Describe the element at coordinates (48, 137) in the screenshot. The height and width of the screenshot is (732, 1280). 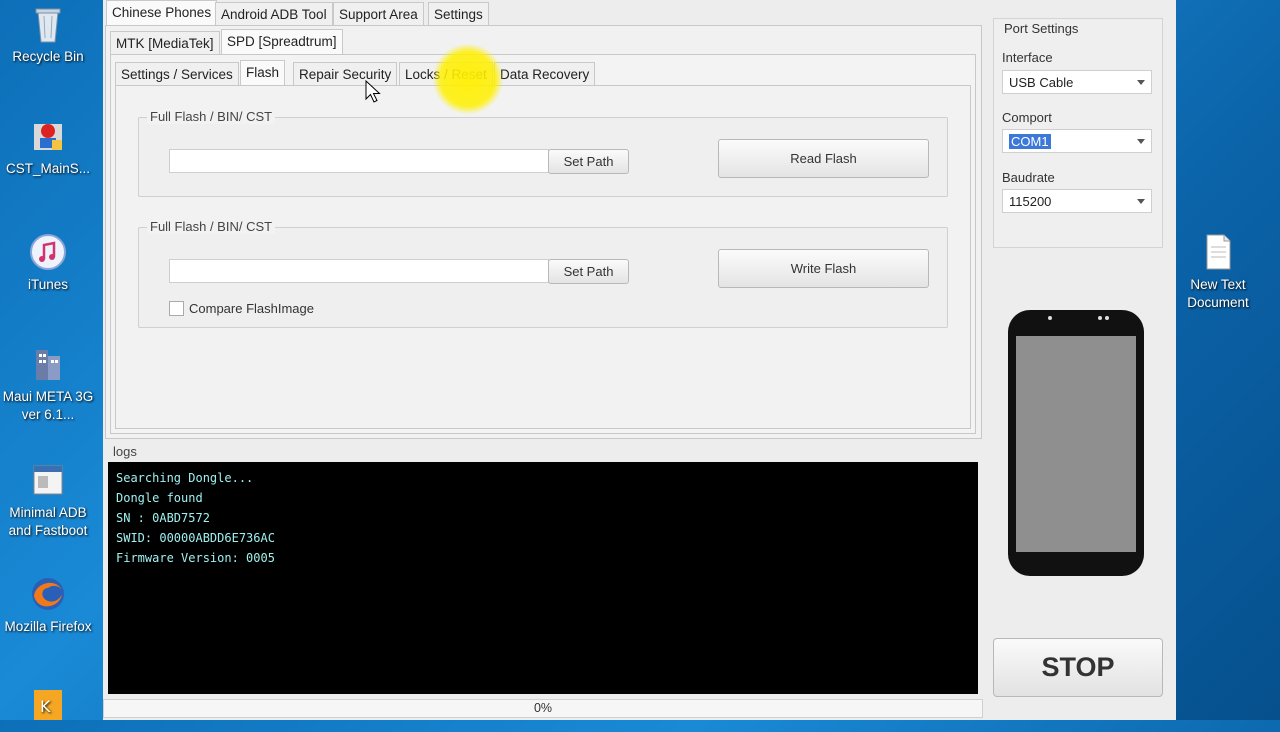
I see `cst-app-icon` at that location.